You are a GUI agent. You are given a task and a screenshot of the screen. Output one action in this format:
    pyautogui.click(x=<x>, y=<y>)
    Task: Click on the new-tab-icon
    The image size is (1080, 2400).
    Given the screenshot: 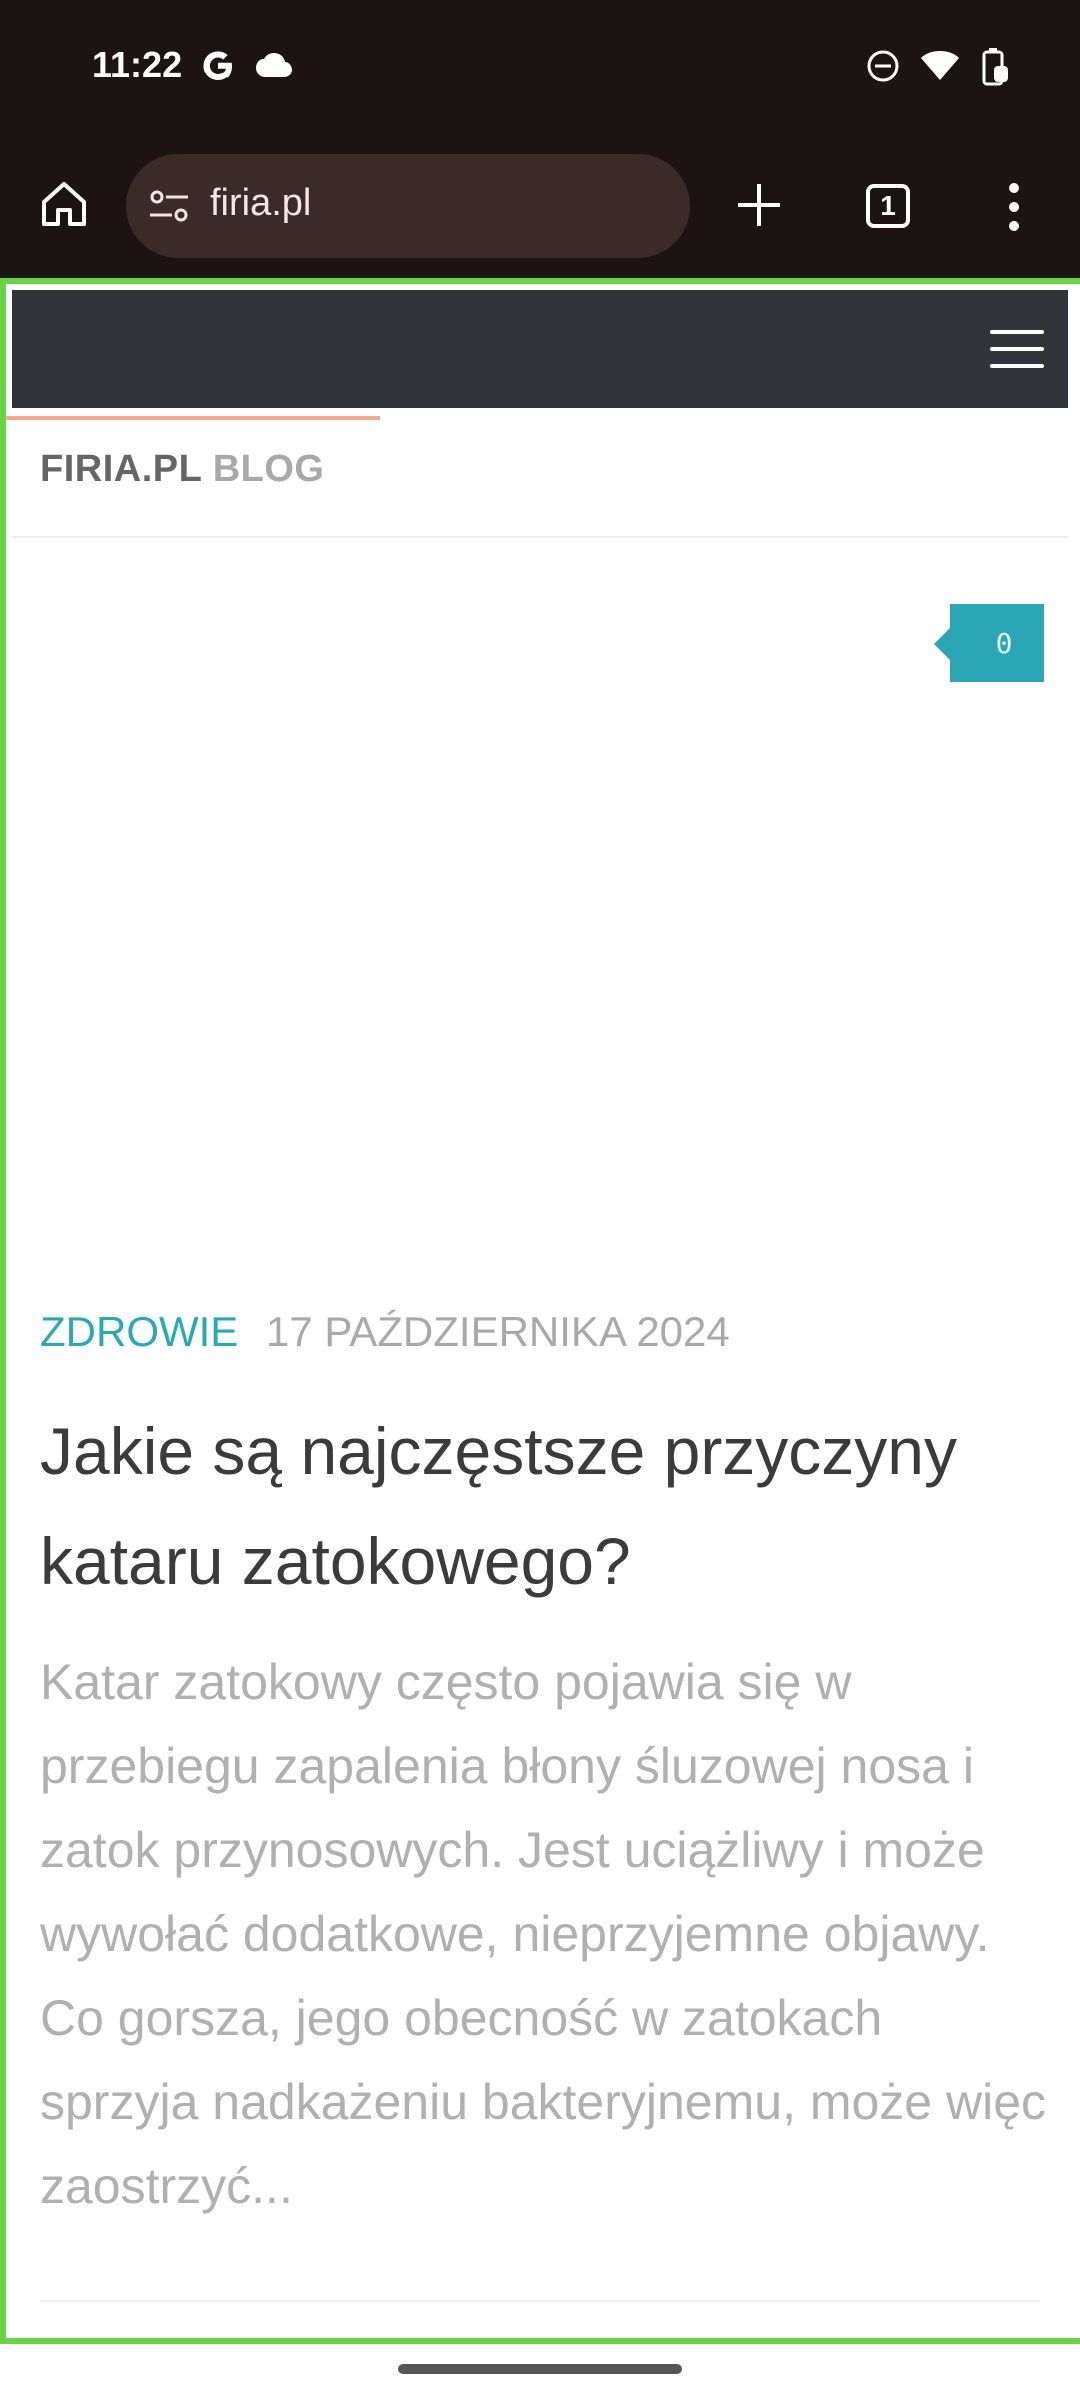 What is the action you would take?
    pyautogui.click(x=759, y=205)
    